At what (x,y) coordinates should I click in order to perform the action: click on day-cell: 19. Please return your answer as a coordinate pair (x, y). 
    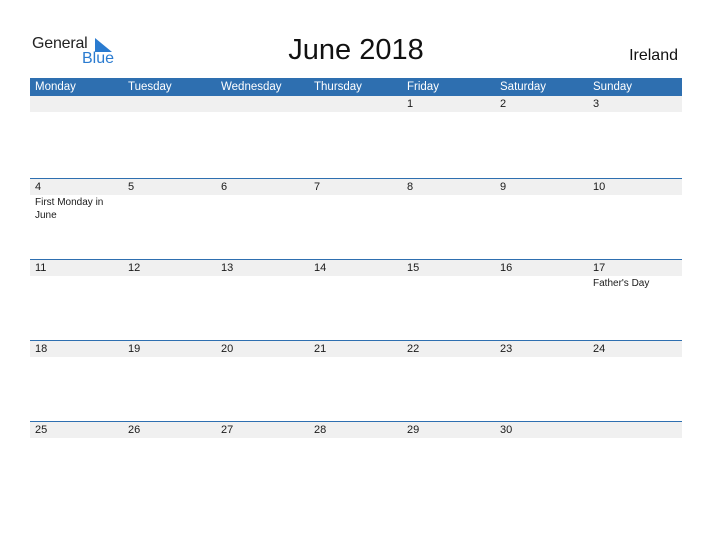
    Looking at the image, I should click on (169, 381).